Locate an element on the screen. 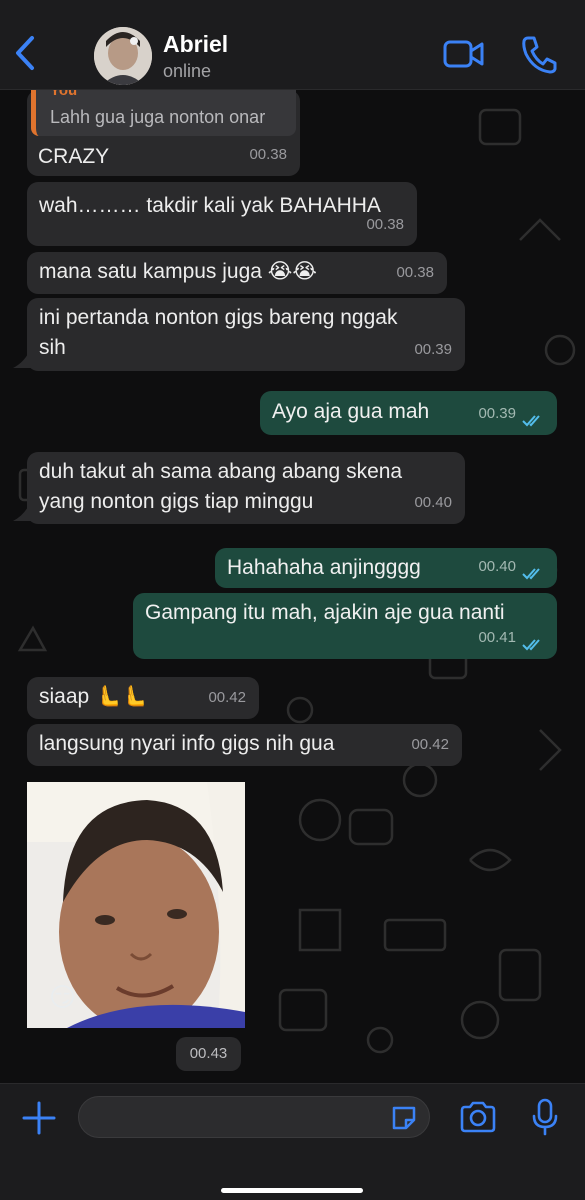 The image size is (585, 1200). message-text: CRAZY is located at coordinates (74, 156).